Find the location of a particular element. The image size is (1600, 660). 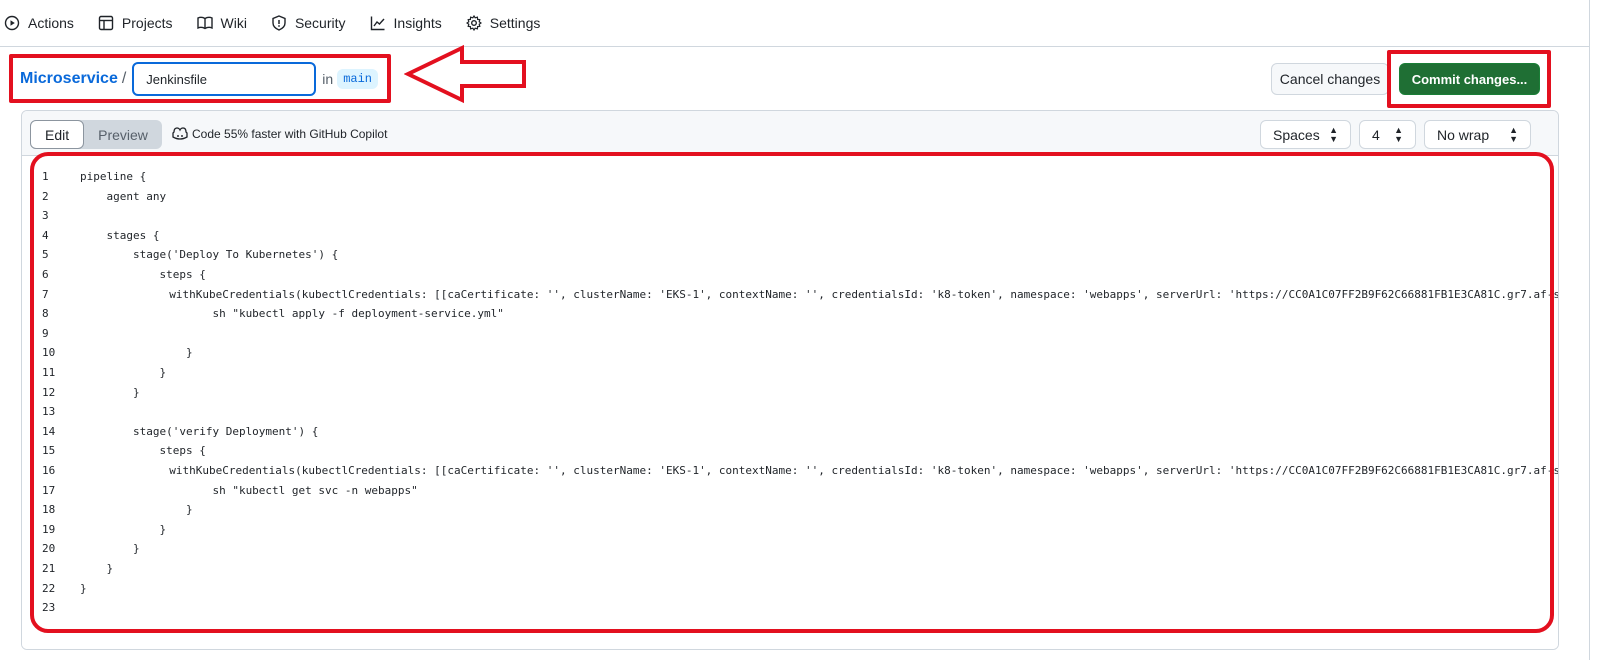

copilot-icon is located at coordinates (180, 133).